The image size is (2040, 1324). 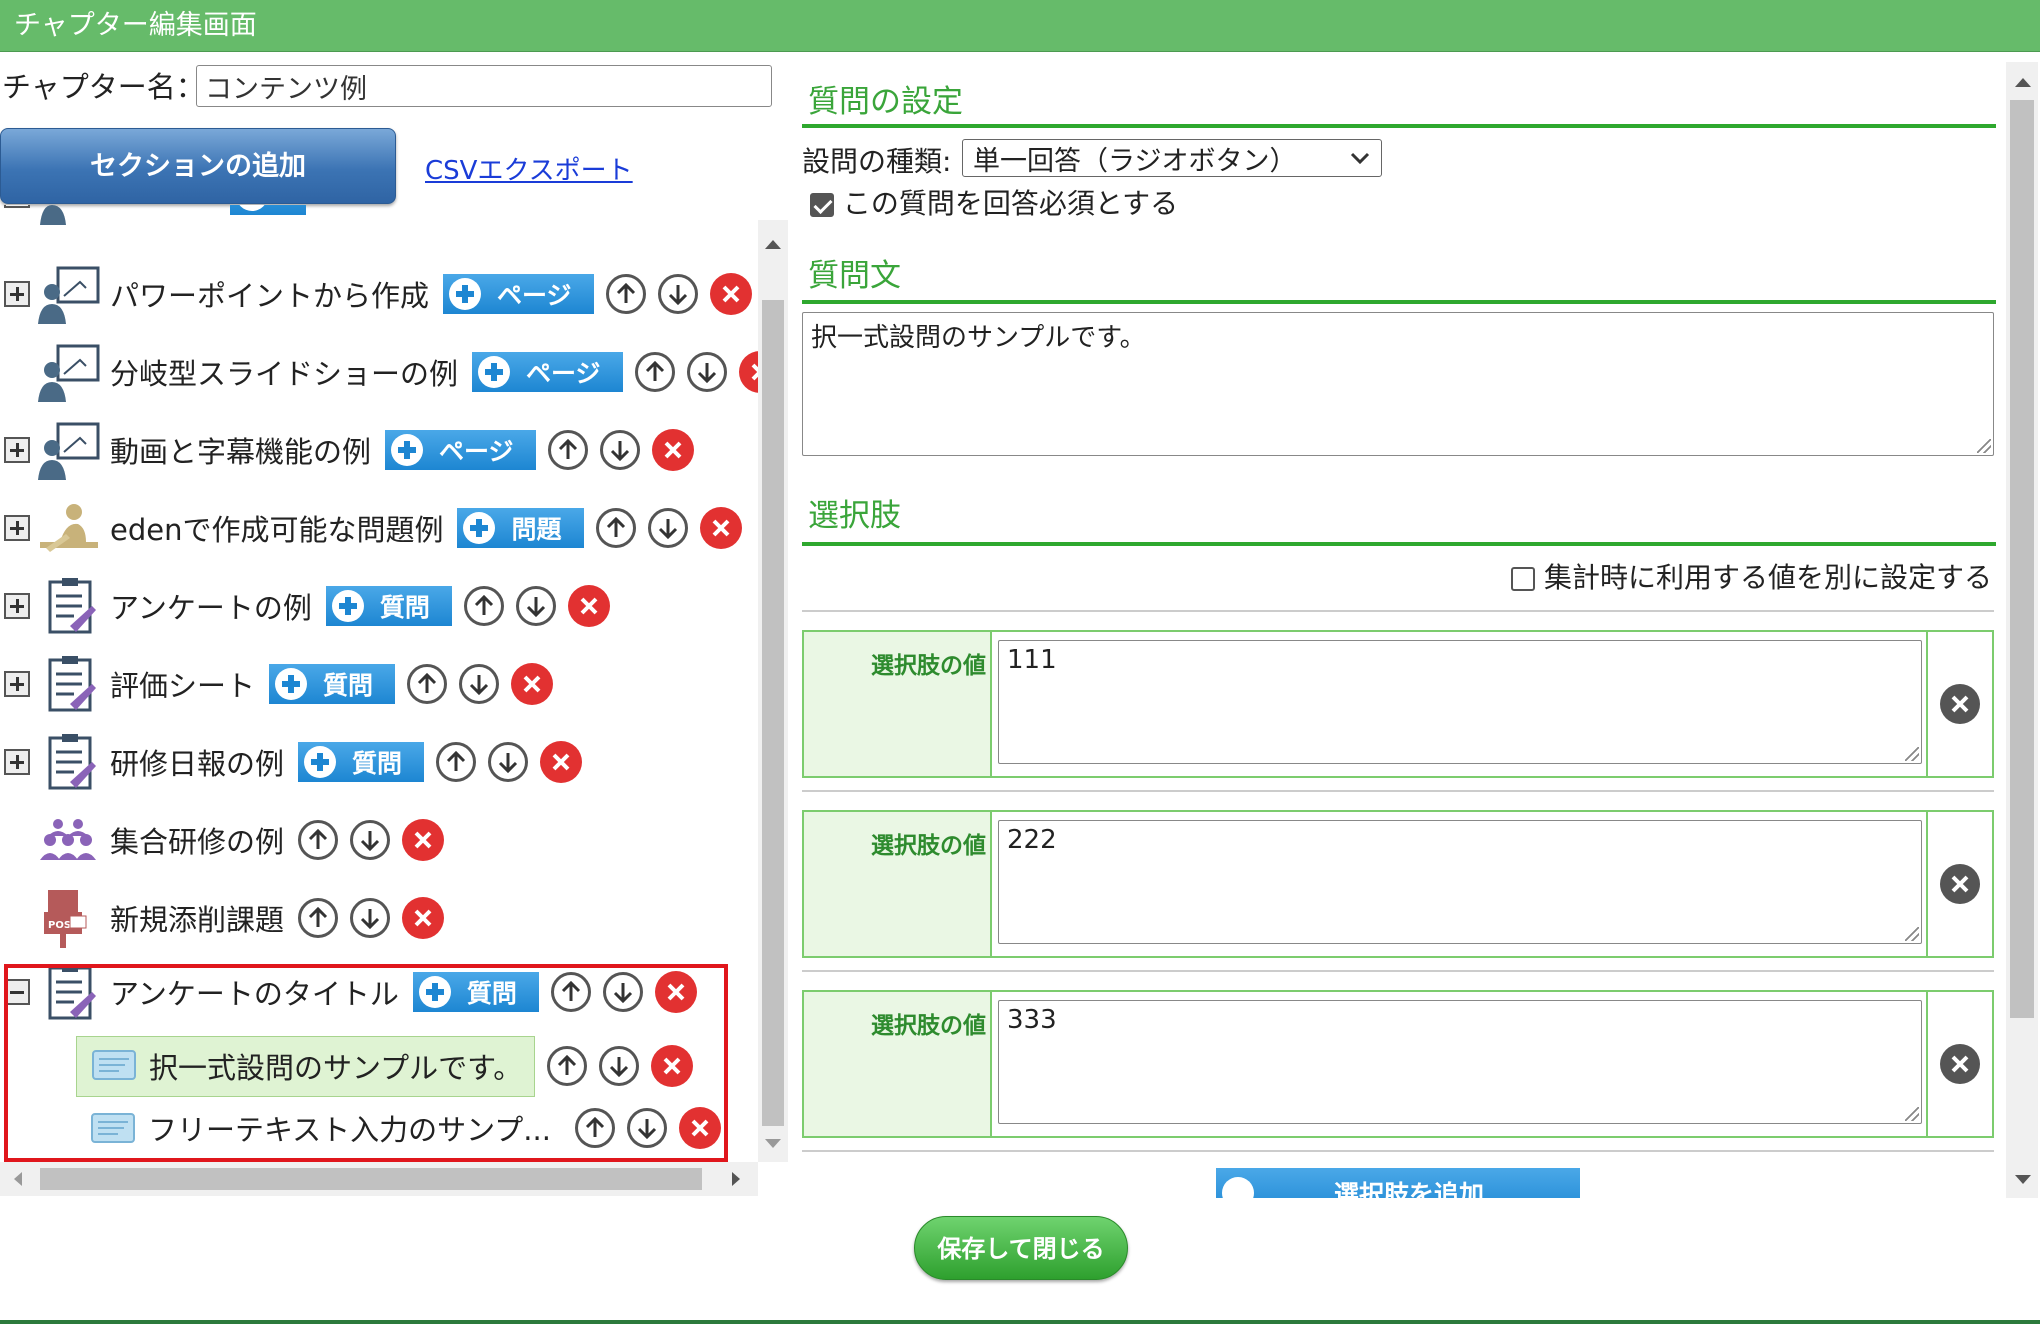 What do you see at coordinates (1398, 1183) in the screenshot?
I see `add-option-button: 選択肢を追加` at bounding box center [1398, 1183].